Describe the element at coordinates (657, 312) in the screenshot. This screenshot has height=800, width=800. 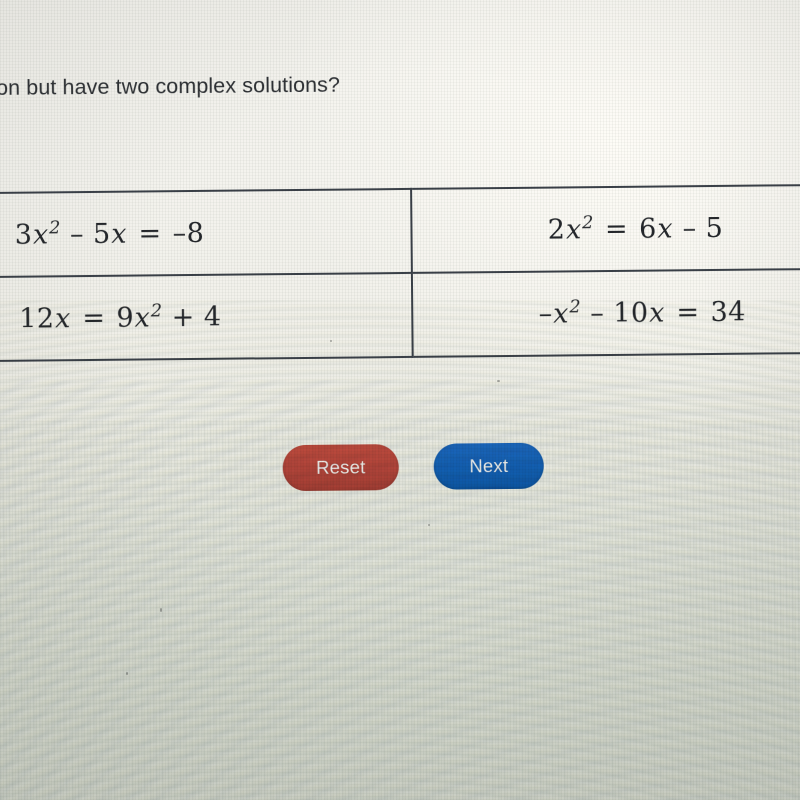
I see `eq4-var2: x` at that location.